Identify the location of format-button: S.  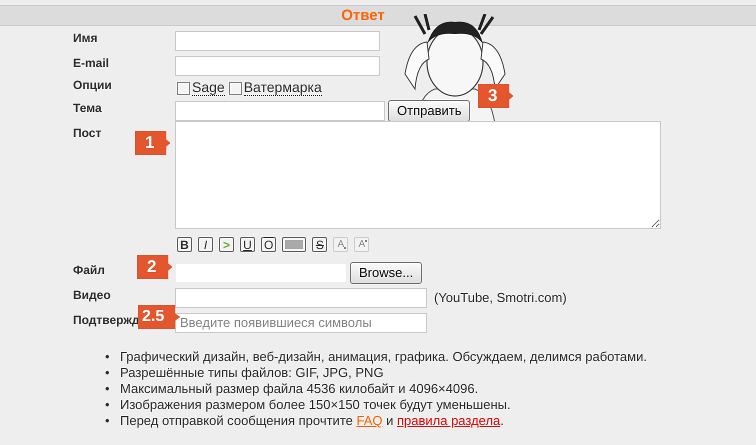
(320, 244).